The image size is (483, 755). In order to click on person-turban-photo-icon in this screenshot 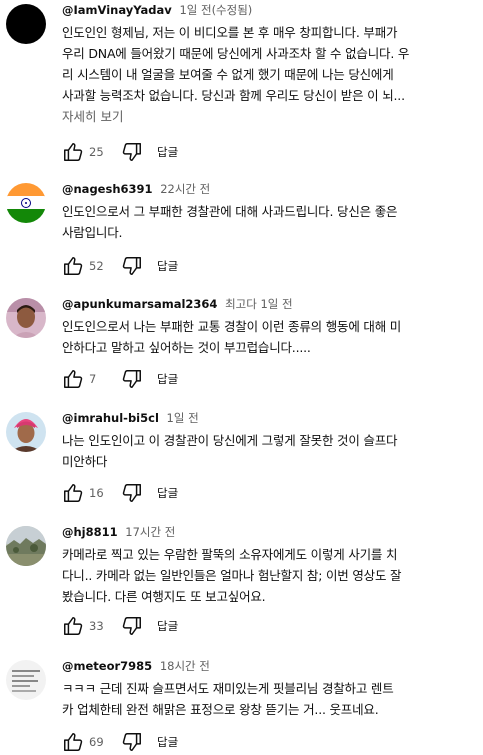, I will do `click(26, 432)`.